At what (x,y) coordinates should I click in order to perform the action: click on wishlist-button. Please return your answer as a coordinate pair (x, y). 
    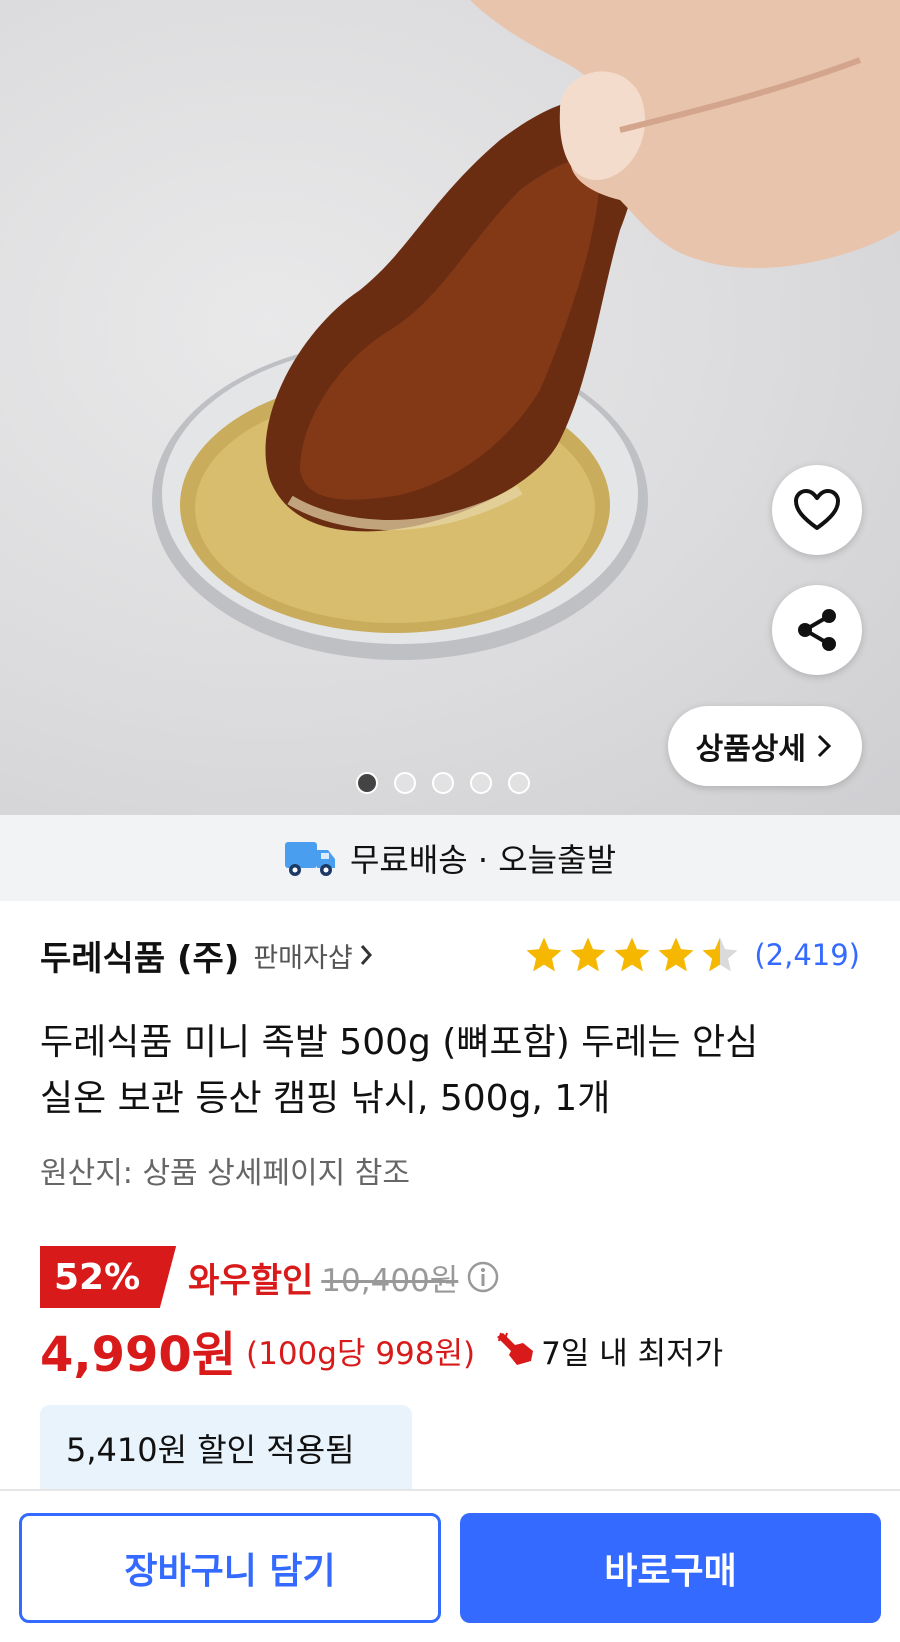
    Looking at the image, I should click on (817, 510).